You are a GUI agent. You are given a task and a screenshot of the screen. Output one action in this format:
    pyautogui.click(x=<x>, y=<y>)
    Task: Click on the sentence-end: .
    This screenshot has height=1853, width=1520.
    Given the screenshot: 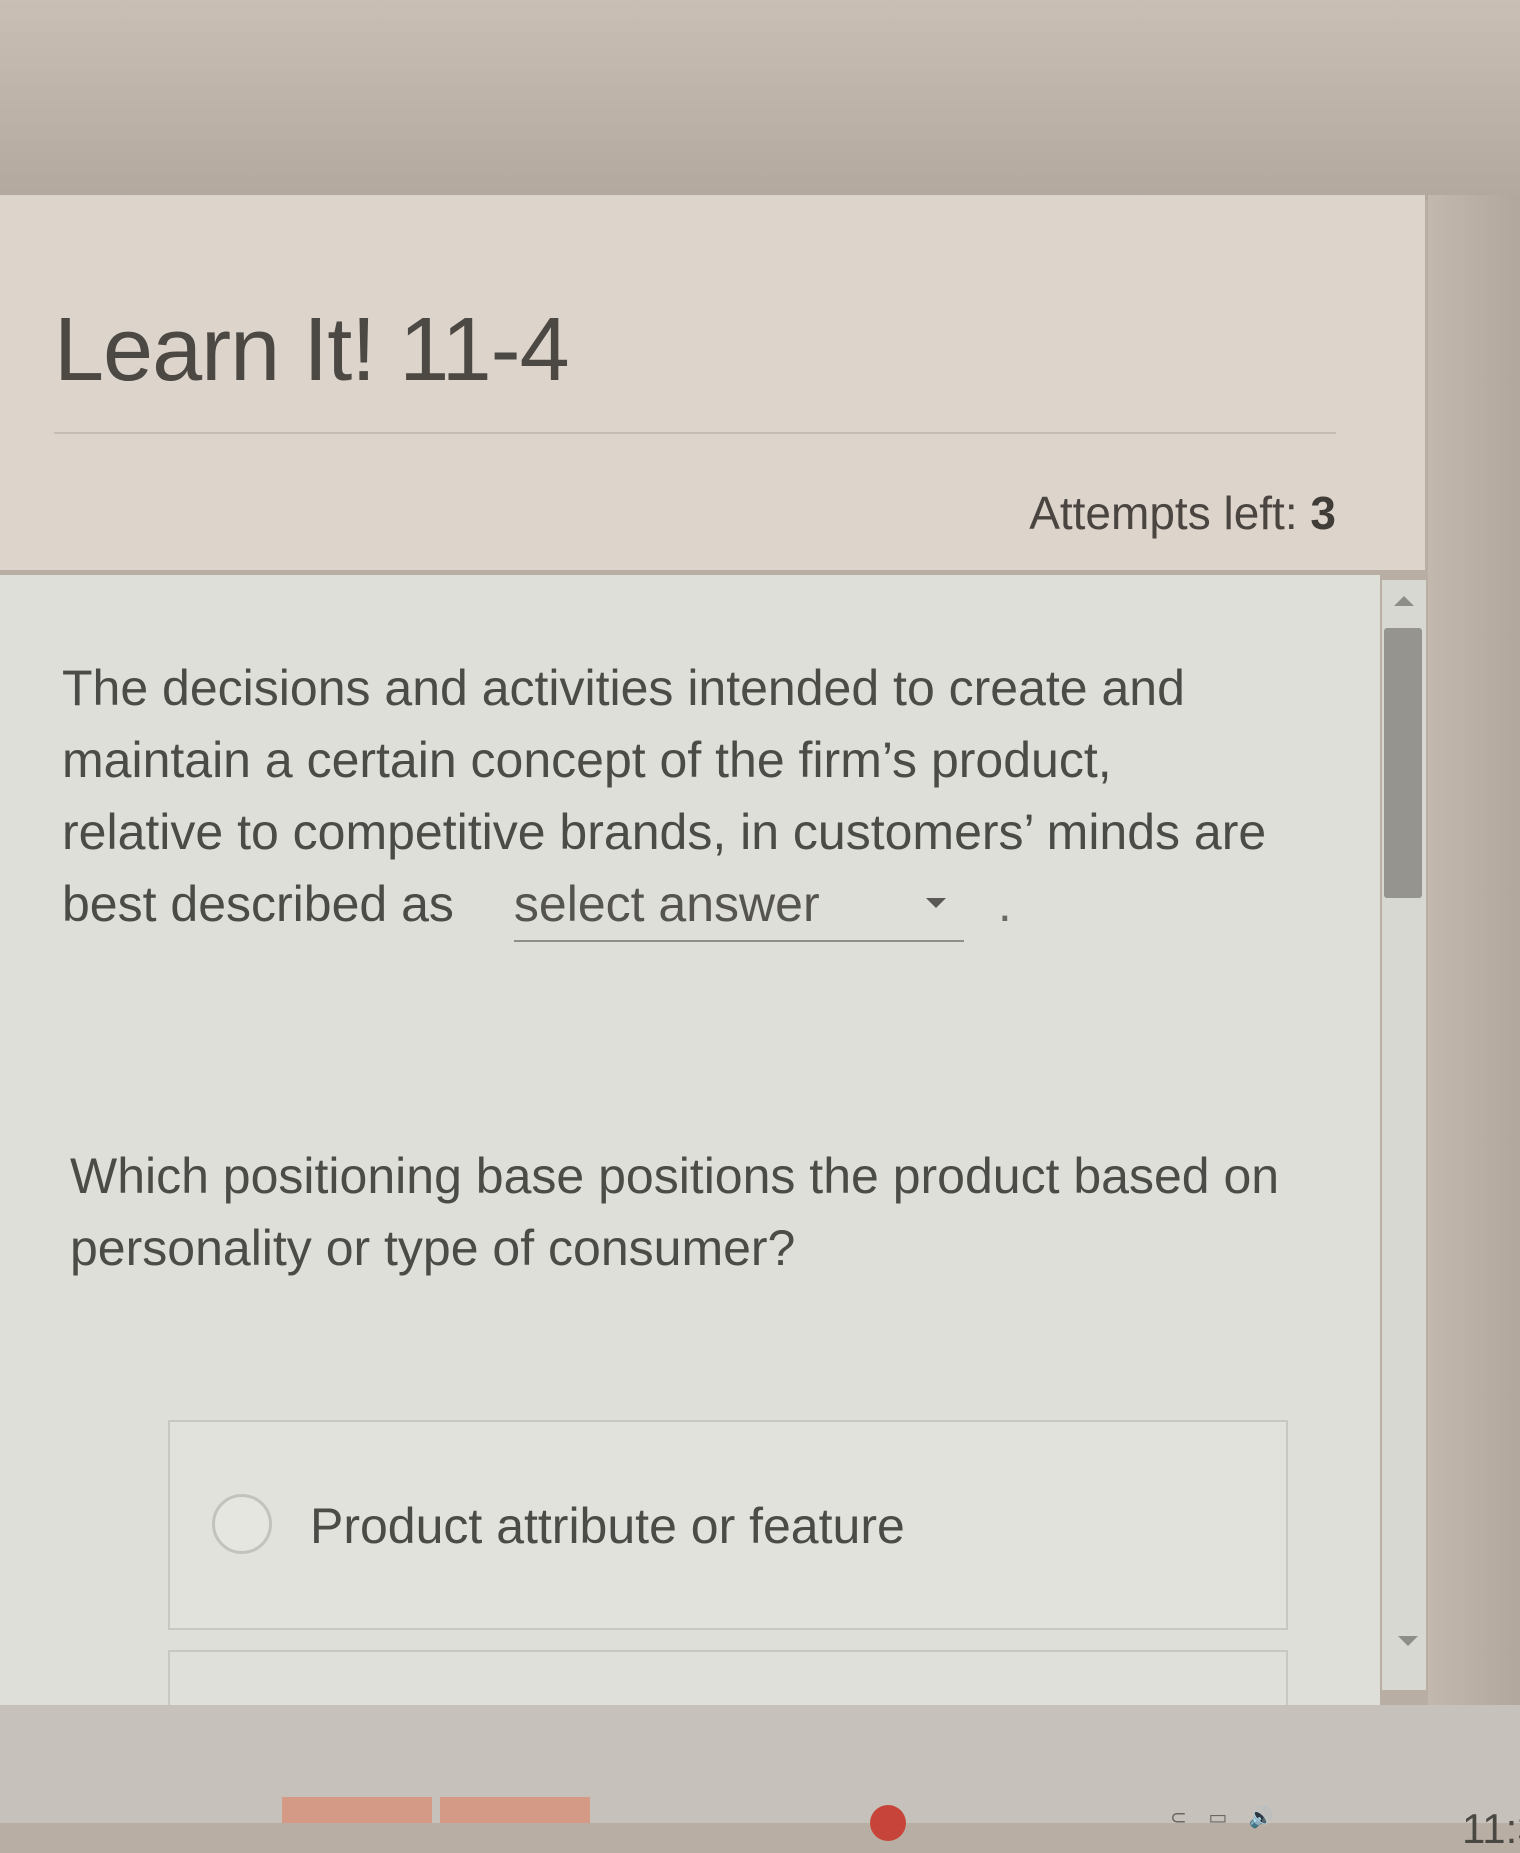 What is the action you would take?
    pyautogui.click(x=1004, y=904)
    